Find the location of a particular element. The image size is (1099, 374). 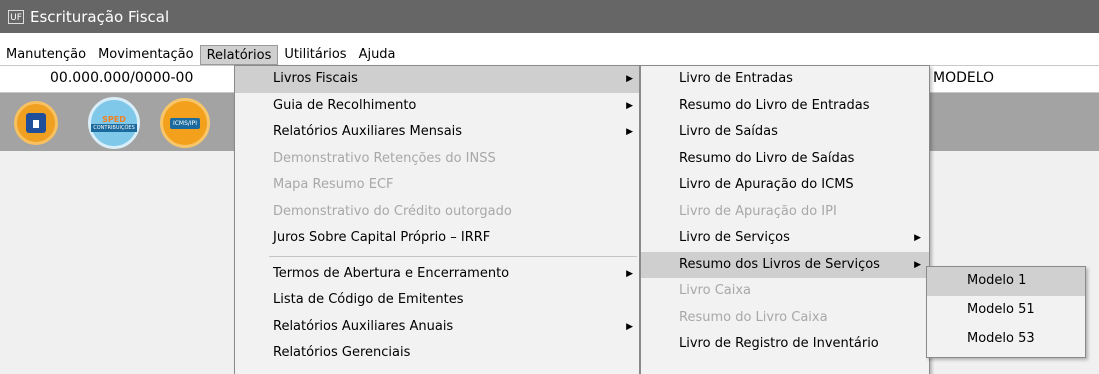

contribuicoes-label: CONTRIBUIÇÕES is located at coordinates (114, 127).